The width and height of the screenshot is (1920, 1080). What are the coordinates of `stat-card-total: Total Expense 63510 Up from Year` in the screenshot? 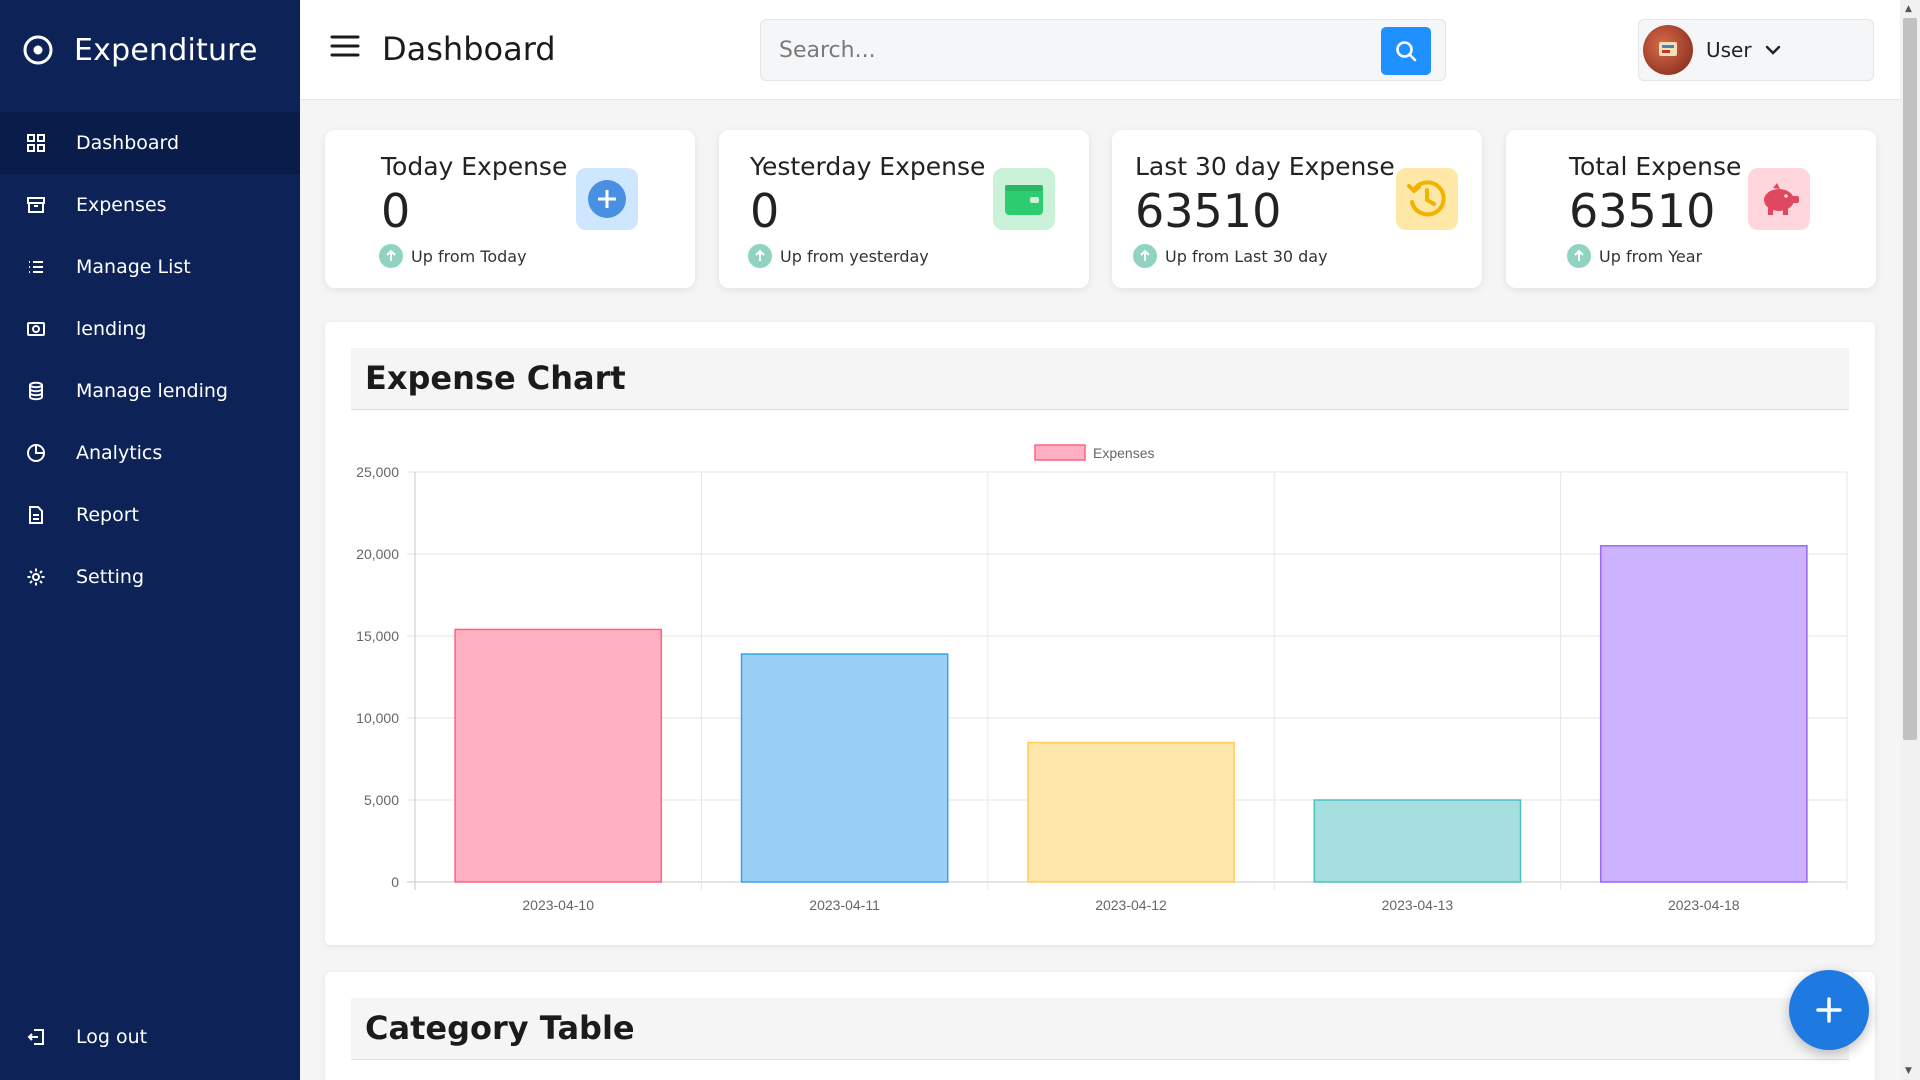 It's located at (1691, 209).